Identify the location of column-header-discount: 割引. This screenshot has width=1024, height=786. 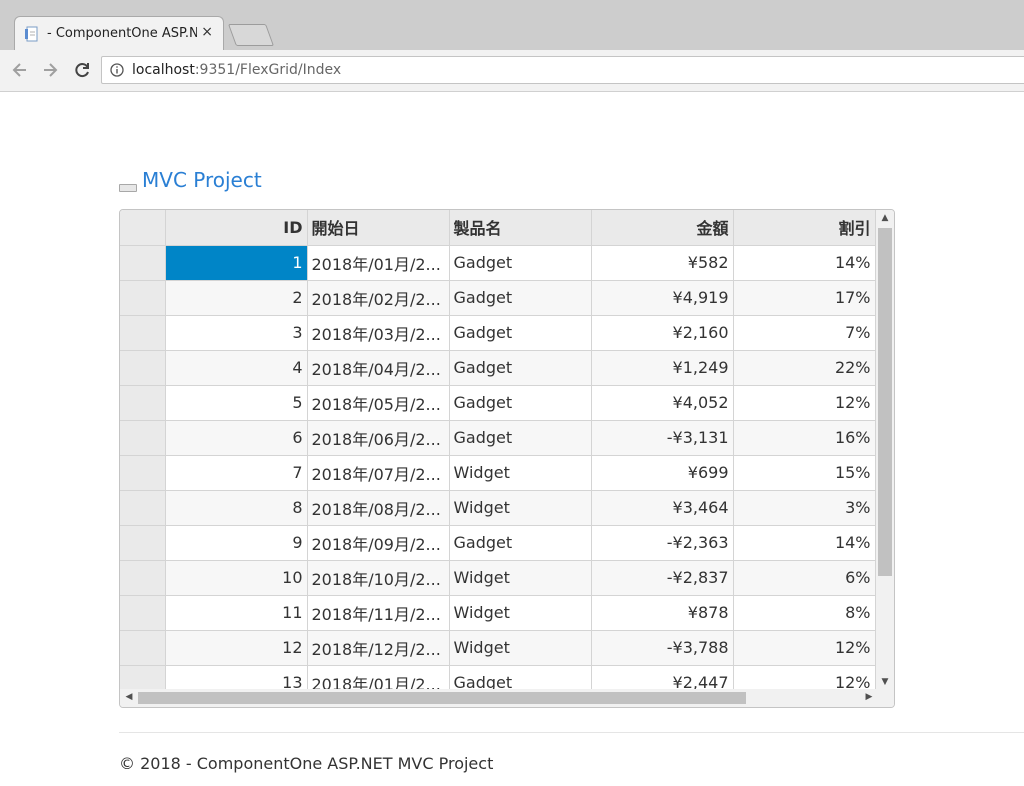
(804, 228).